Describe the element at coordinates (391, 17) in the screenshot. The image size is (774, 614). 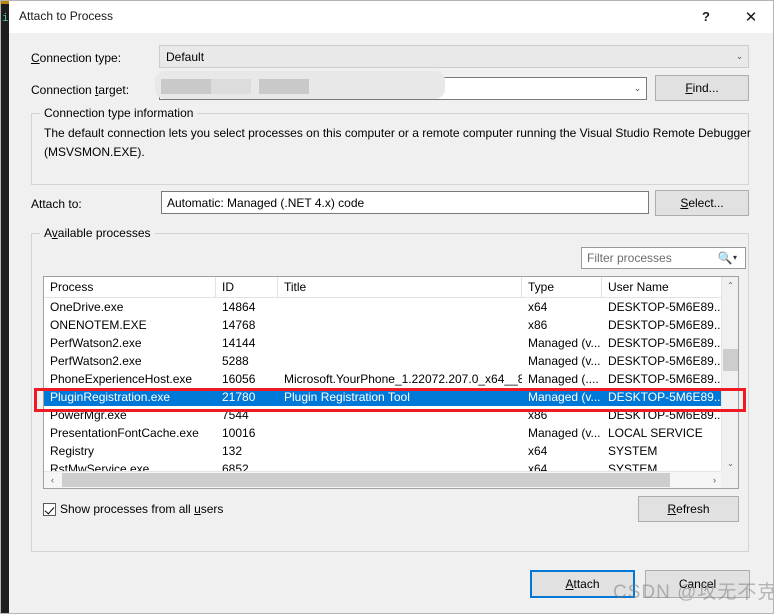
I see `dialog-title-bar: Attach to Process ? ✕` at that location.